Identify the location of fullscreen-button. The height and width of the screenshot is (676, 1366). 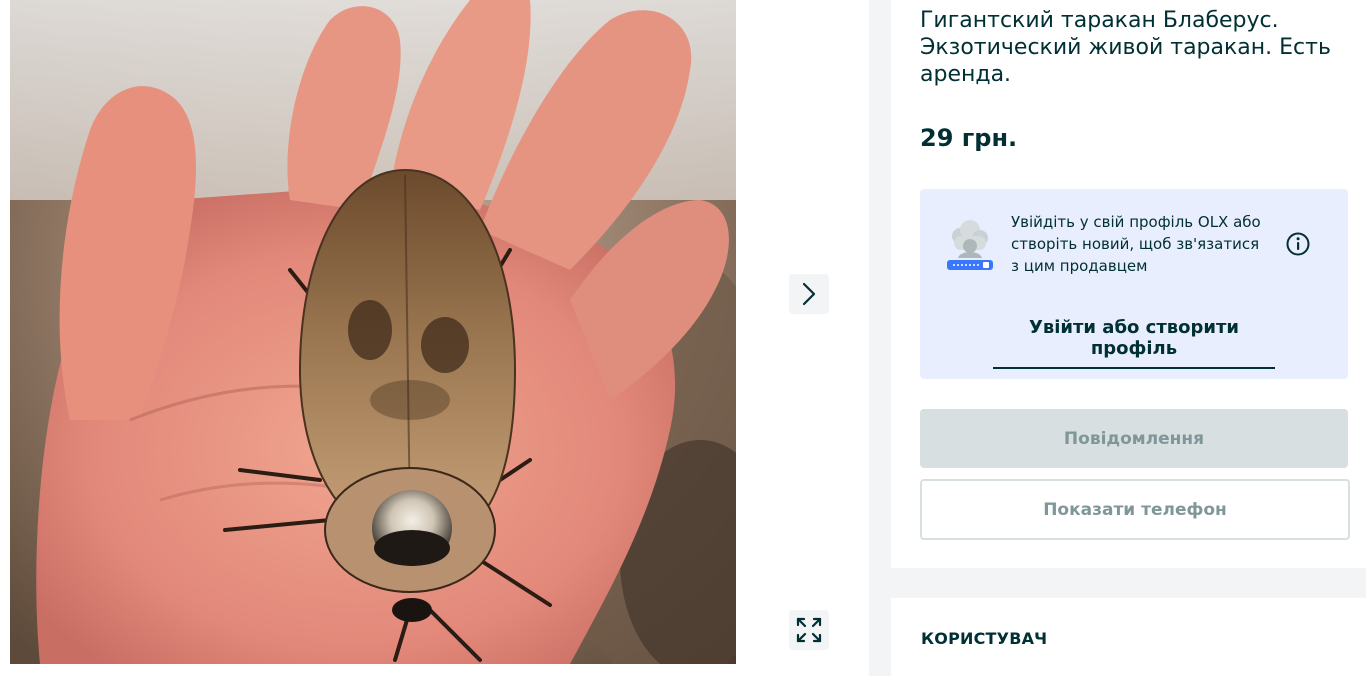
(809, 630).